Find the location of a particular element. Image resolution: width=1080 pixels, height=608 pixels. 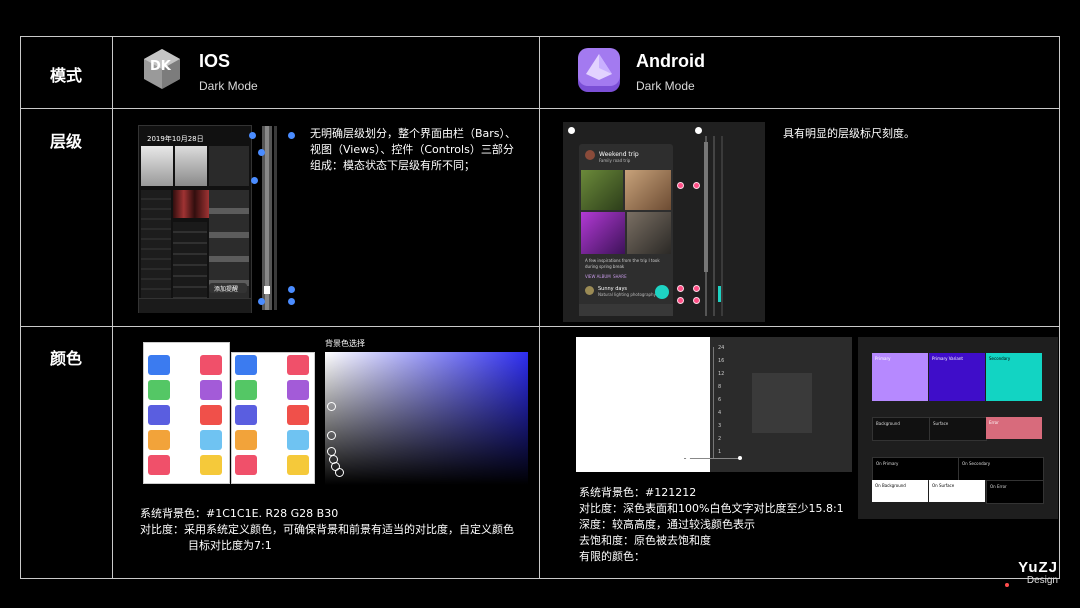

android-contrast-demo: 24 16 12 8 6 4 3 2 1 is located at coordinates (714, 404).